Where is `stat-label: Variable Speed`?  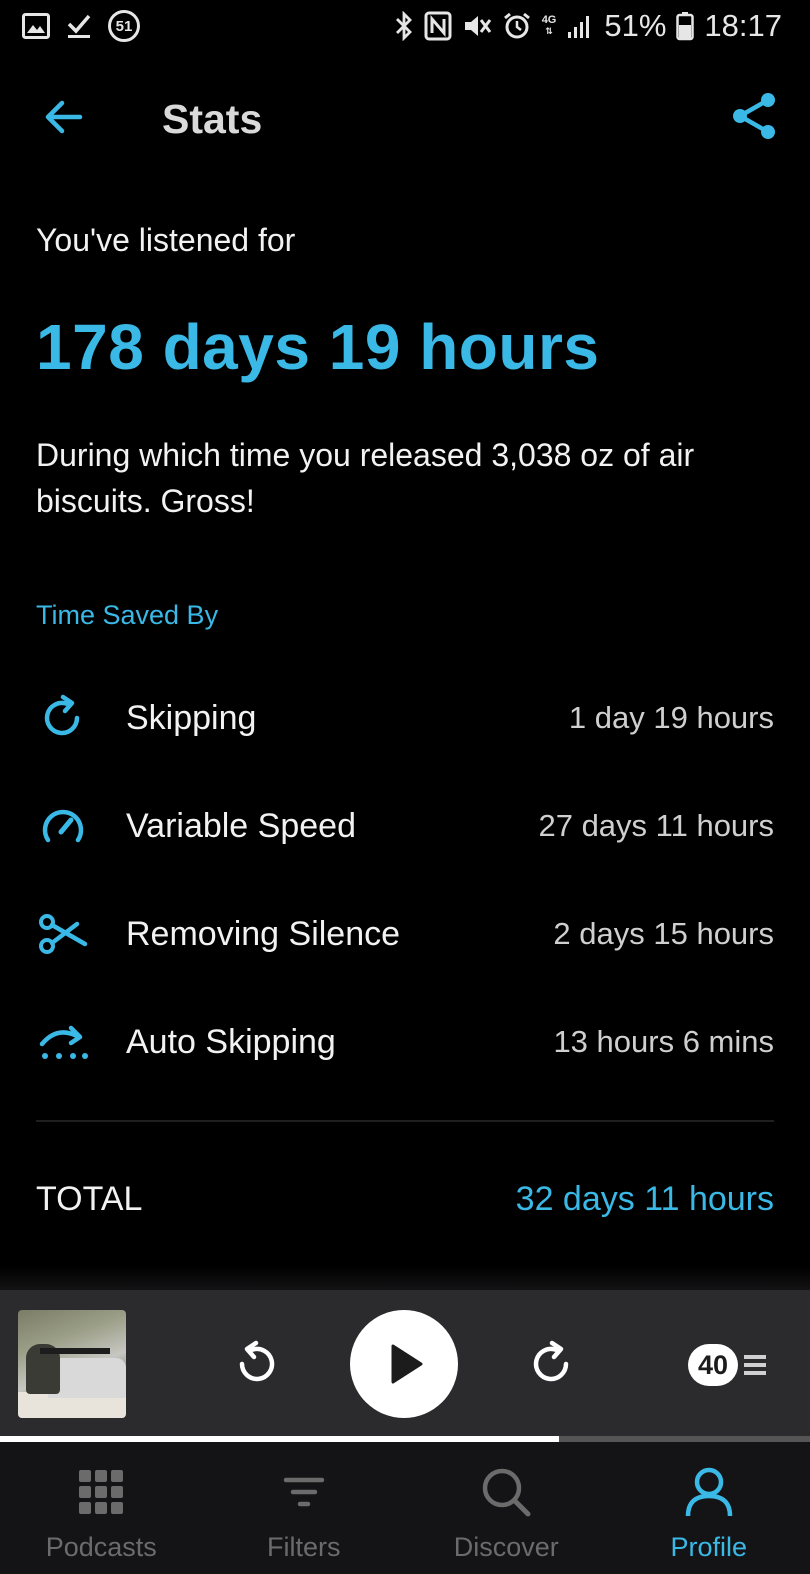 stat-label: Variable Speed is located at coordinates (241, 825).